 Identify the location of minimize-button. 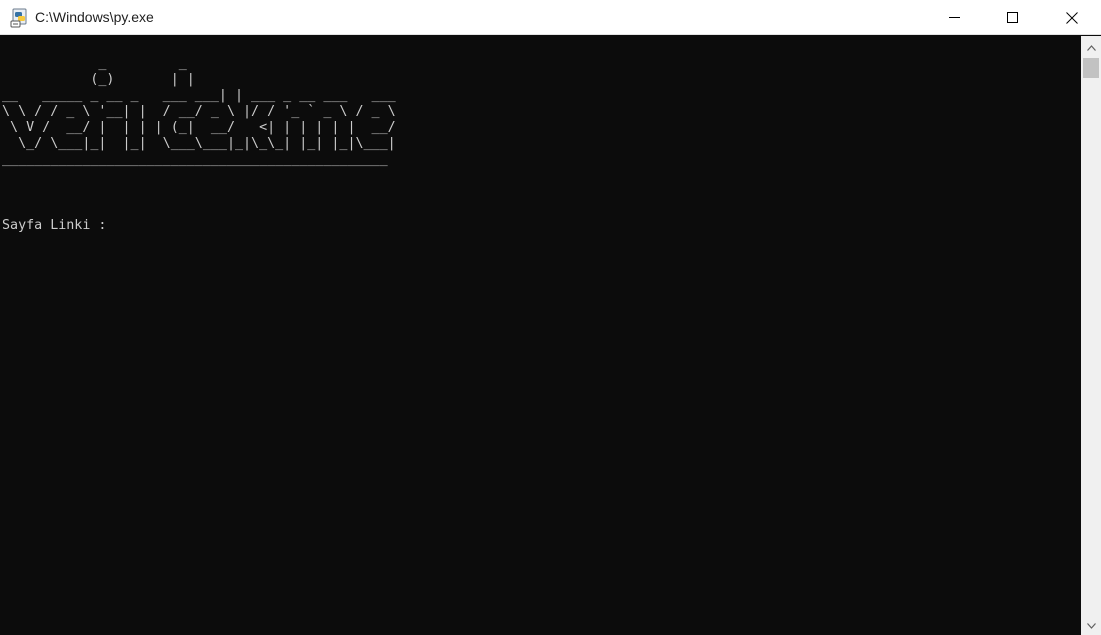
(954, 17).